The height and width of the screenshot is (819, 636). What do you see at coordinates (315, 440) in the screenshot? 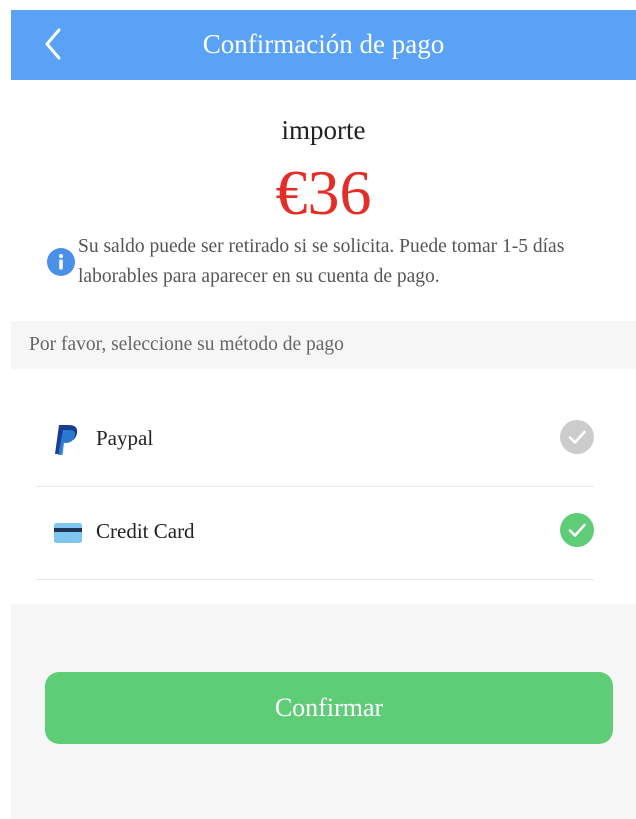
I see `payment-method-paypal: Paypal` at bounding box center [315, 440].